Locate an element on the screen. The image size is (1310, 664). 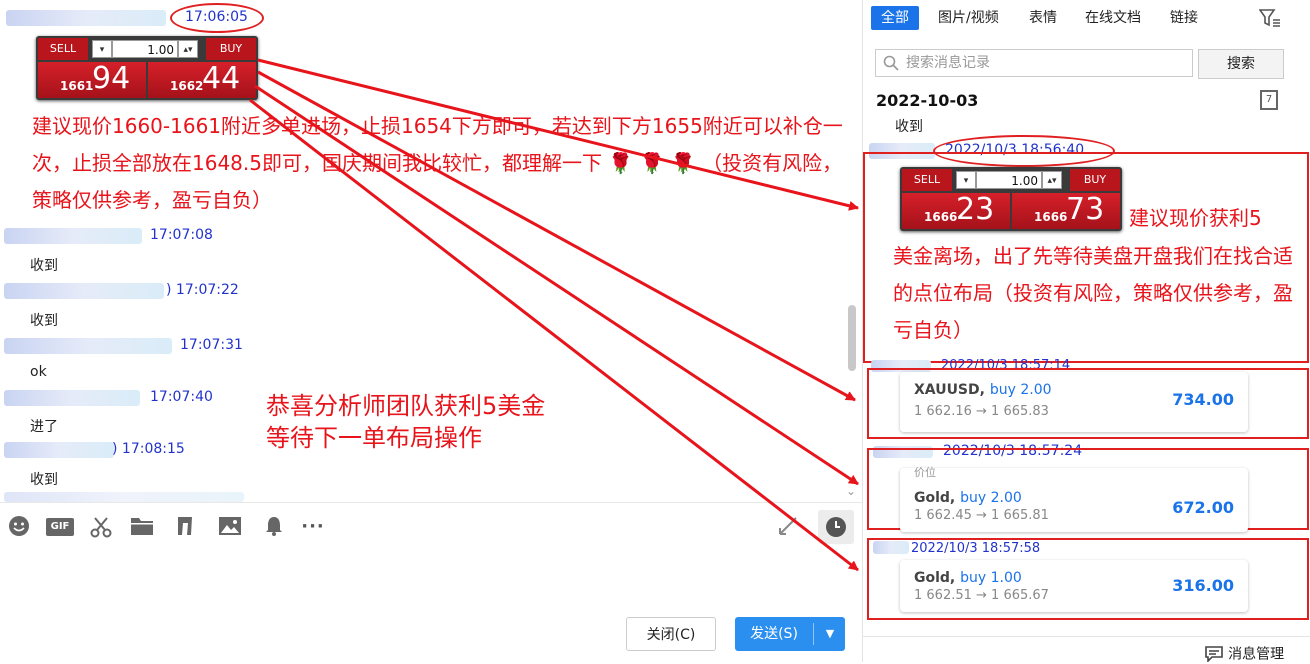
tab-images-videos: 图片/视频 is located at coordinates (968, 18).